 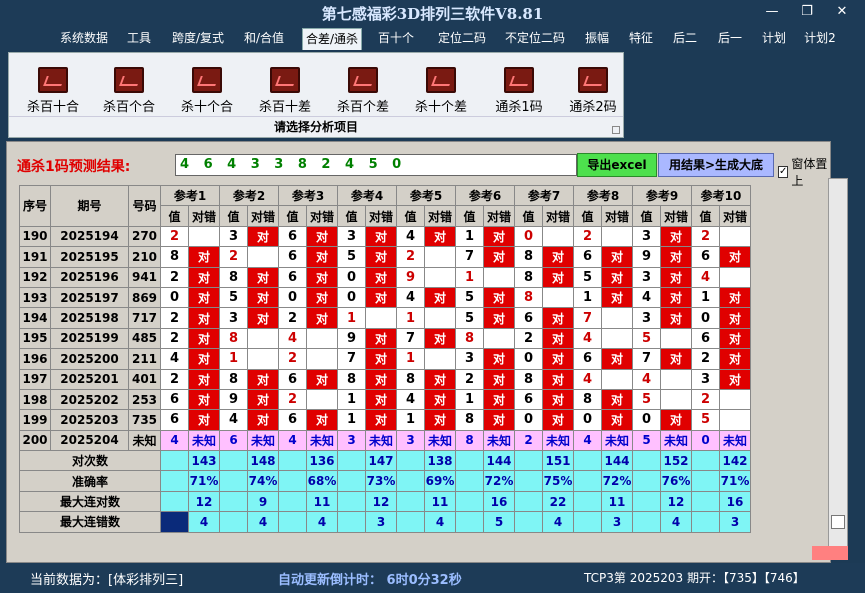 What do you see at coordinates (53, 90) in the screenshot?
I see `ribbon-button: 杀百十合` at bounding box center [53, 90].